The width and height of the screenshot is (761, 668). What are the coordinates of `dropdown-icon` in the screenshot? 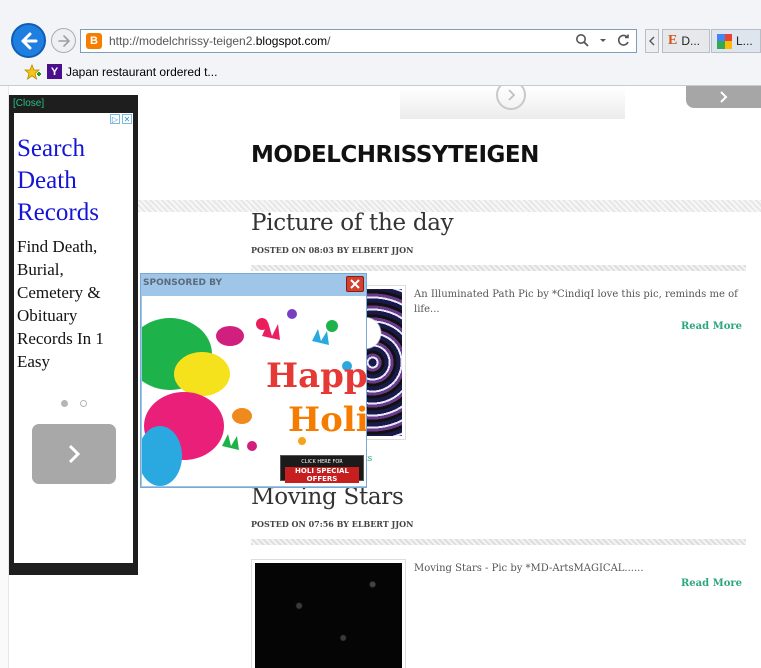 It's located at (603, 40).